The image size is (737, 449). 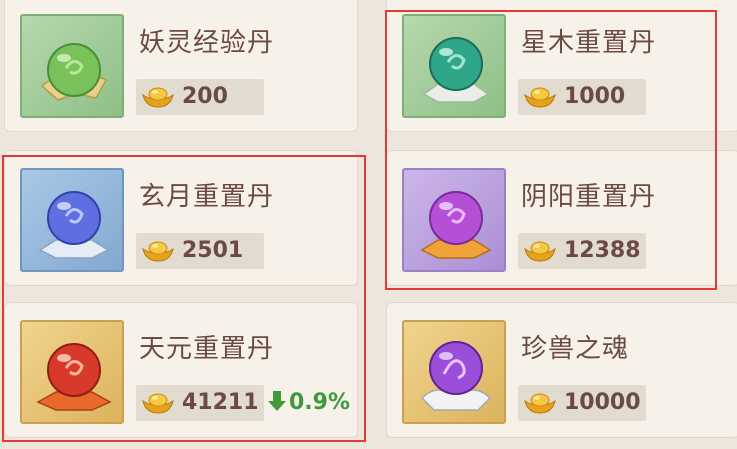 I want to click on purple-spirit-orb-icon, so click(x=456, y=376).